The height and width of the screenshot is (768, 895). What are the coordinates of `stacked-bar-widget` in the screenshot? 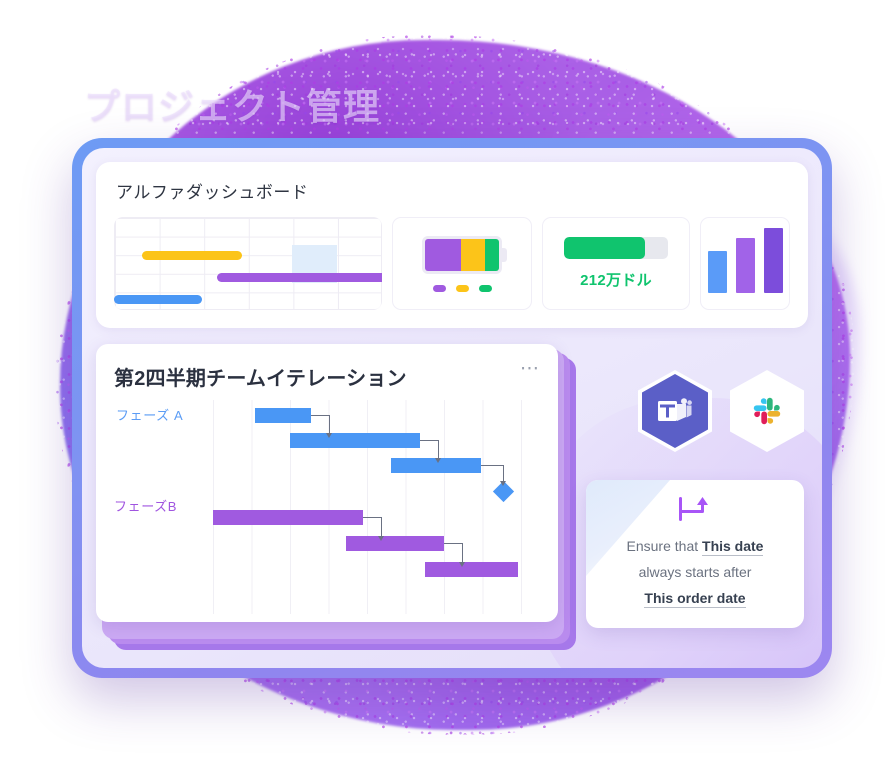 It's located at (462, 263).